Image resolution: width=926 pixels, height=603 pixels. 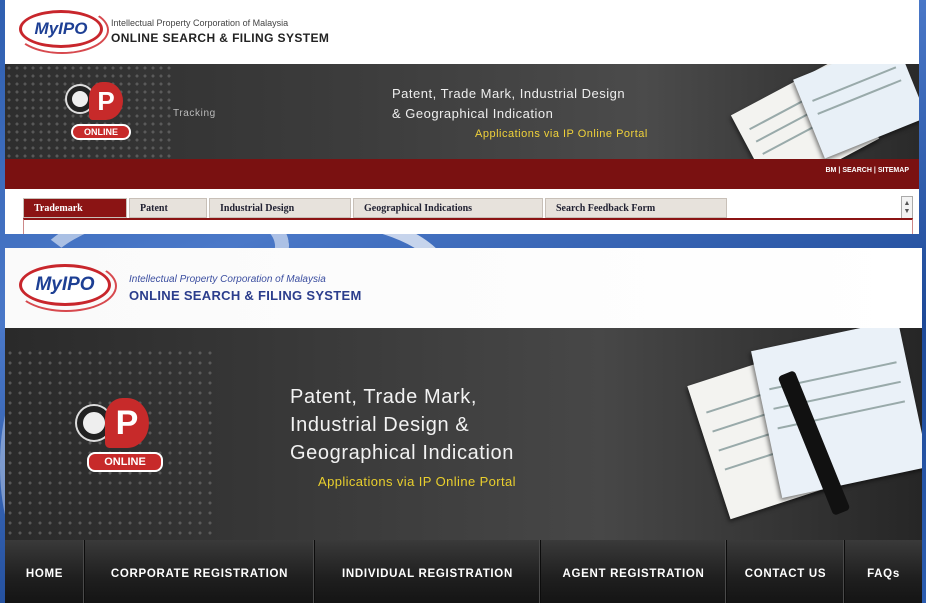 I want to click on tracking-label: Tracking, so click(x=194, y=113).